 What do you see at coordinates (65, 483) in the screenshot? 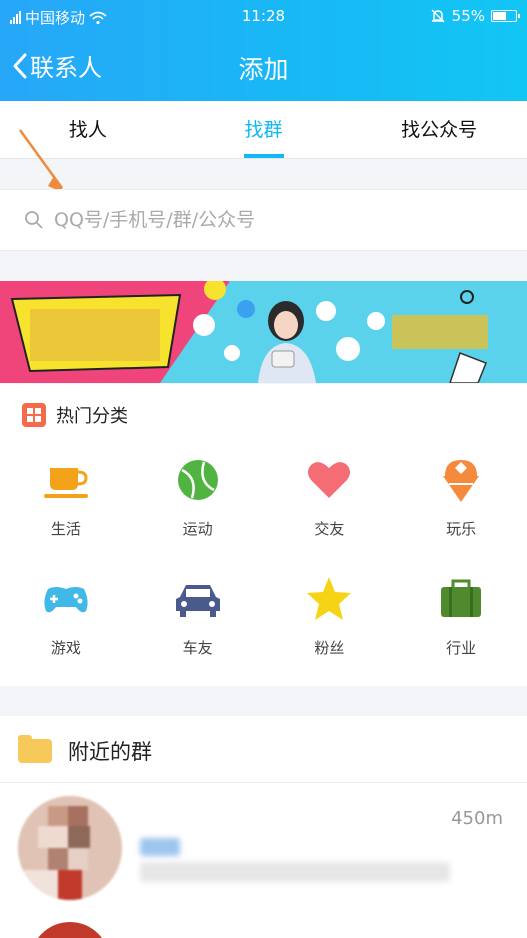
I see `cup-icon` at bounding box center [65, 483].